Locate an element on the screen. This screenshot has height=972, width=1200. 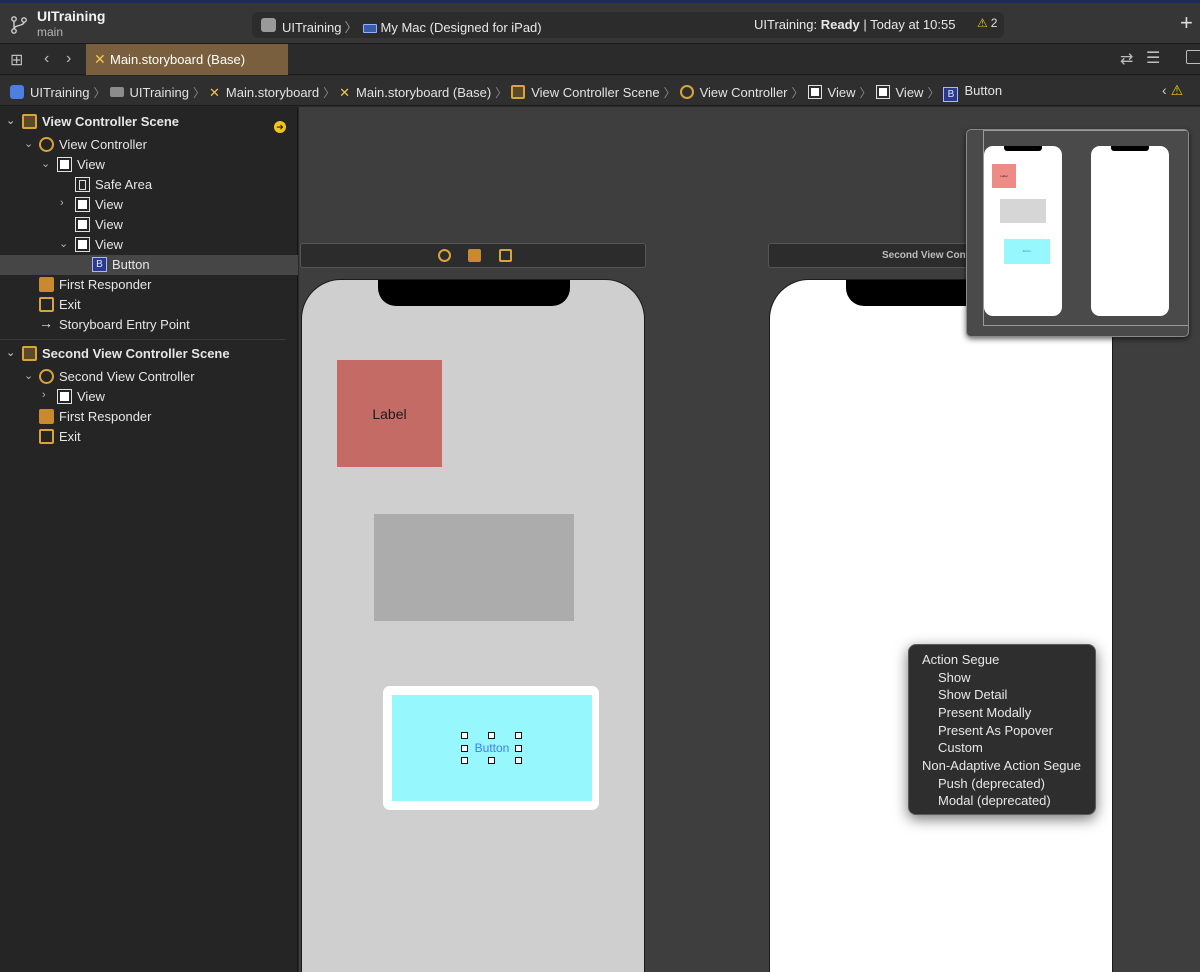
editor-options-icon: ☰ is located at coordinates (1153, 58).